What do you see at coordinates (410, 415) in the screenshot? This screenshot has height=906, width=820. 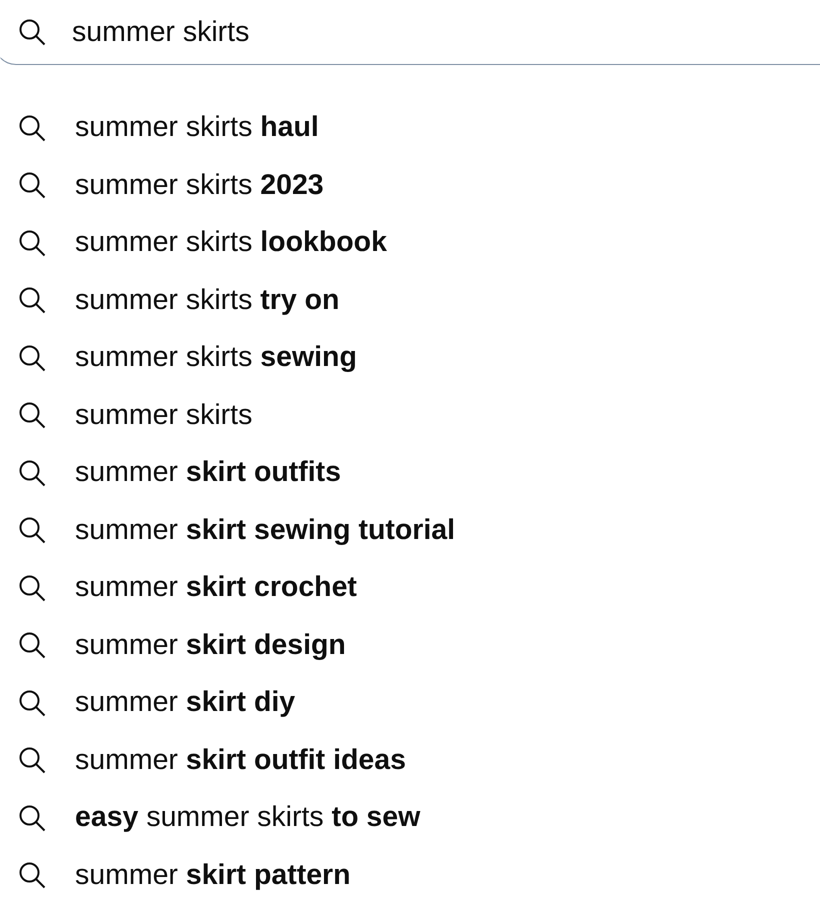 I see `suggestion-item: summer skirts` at bounding box center [410, 415].